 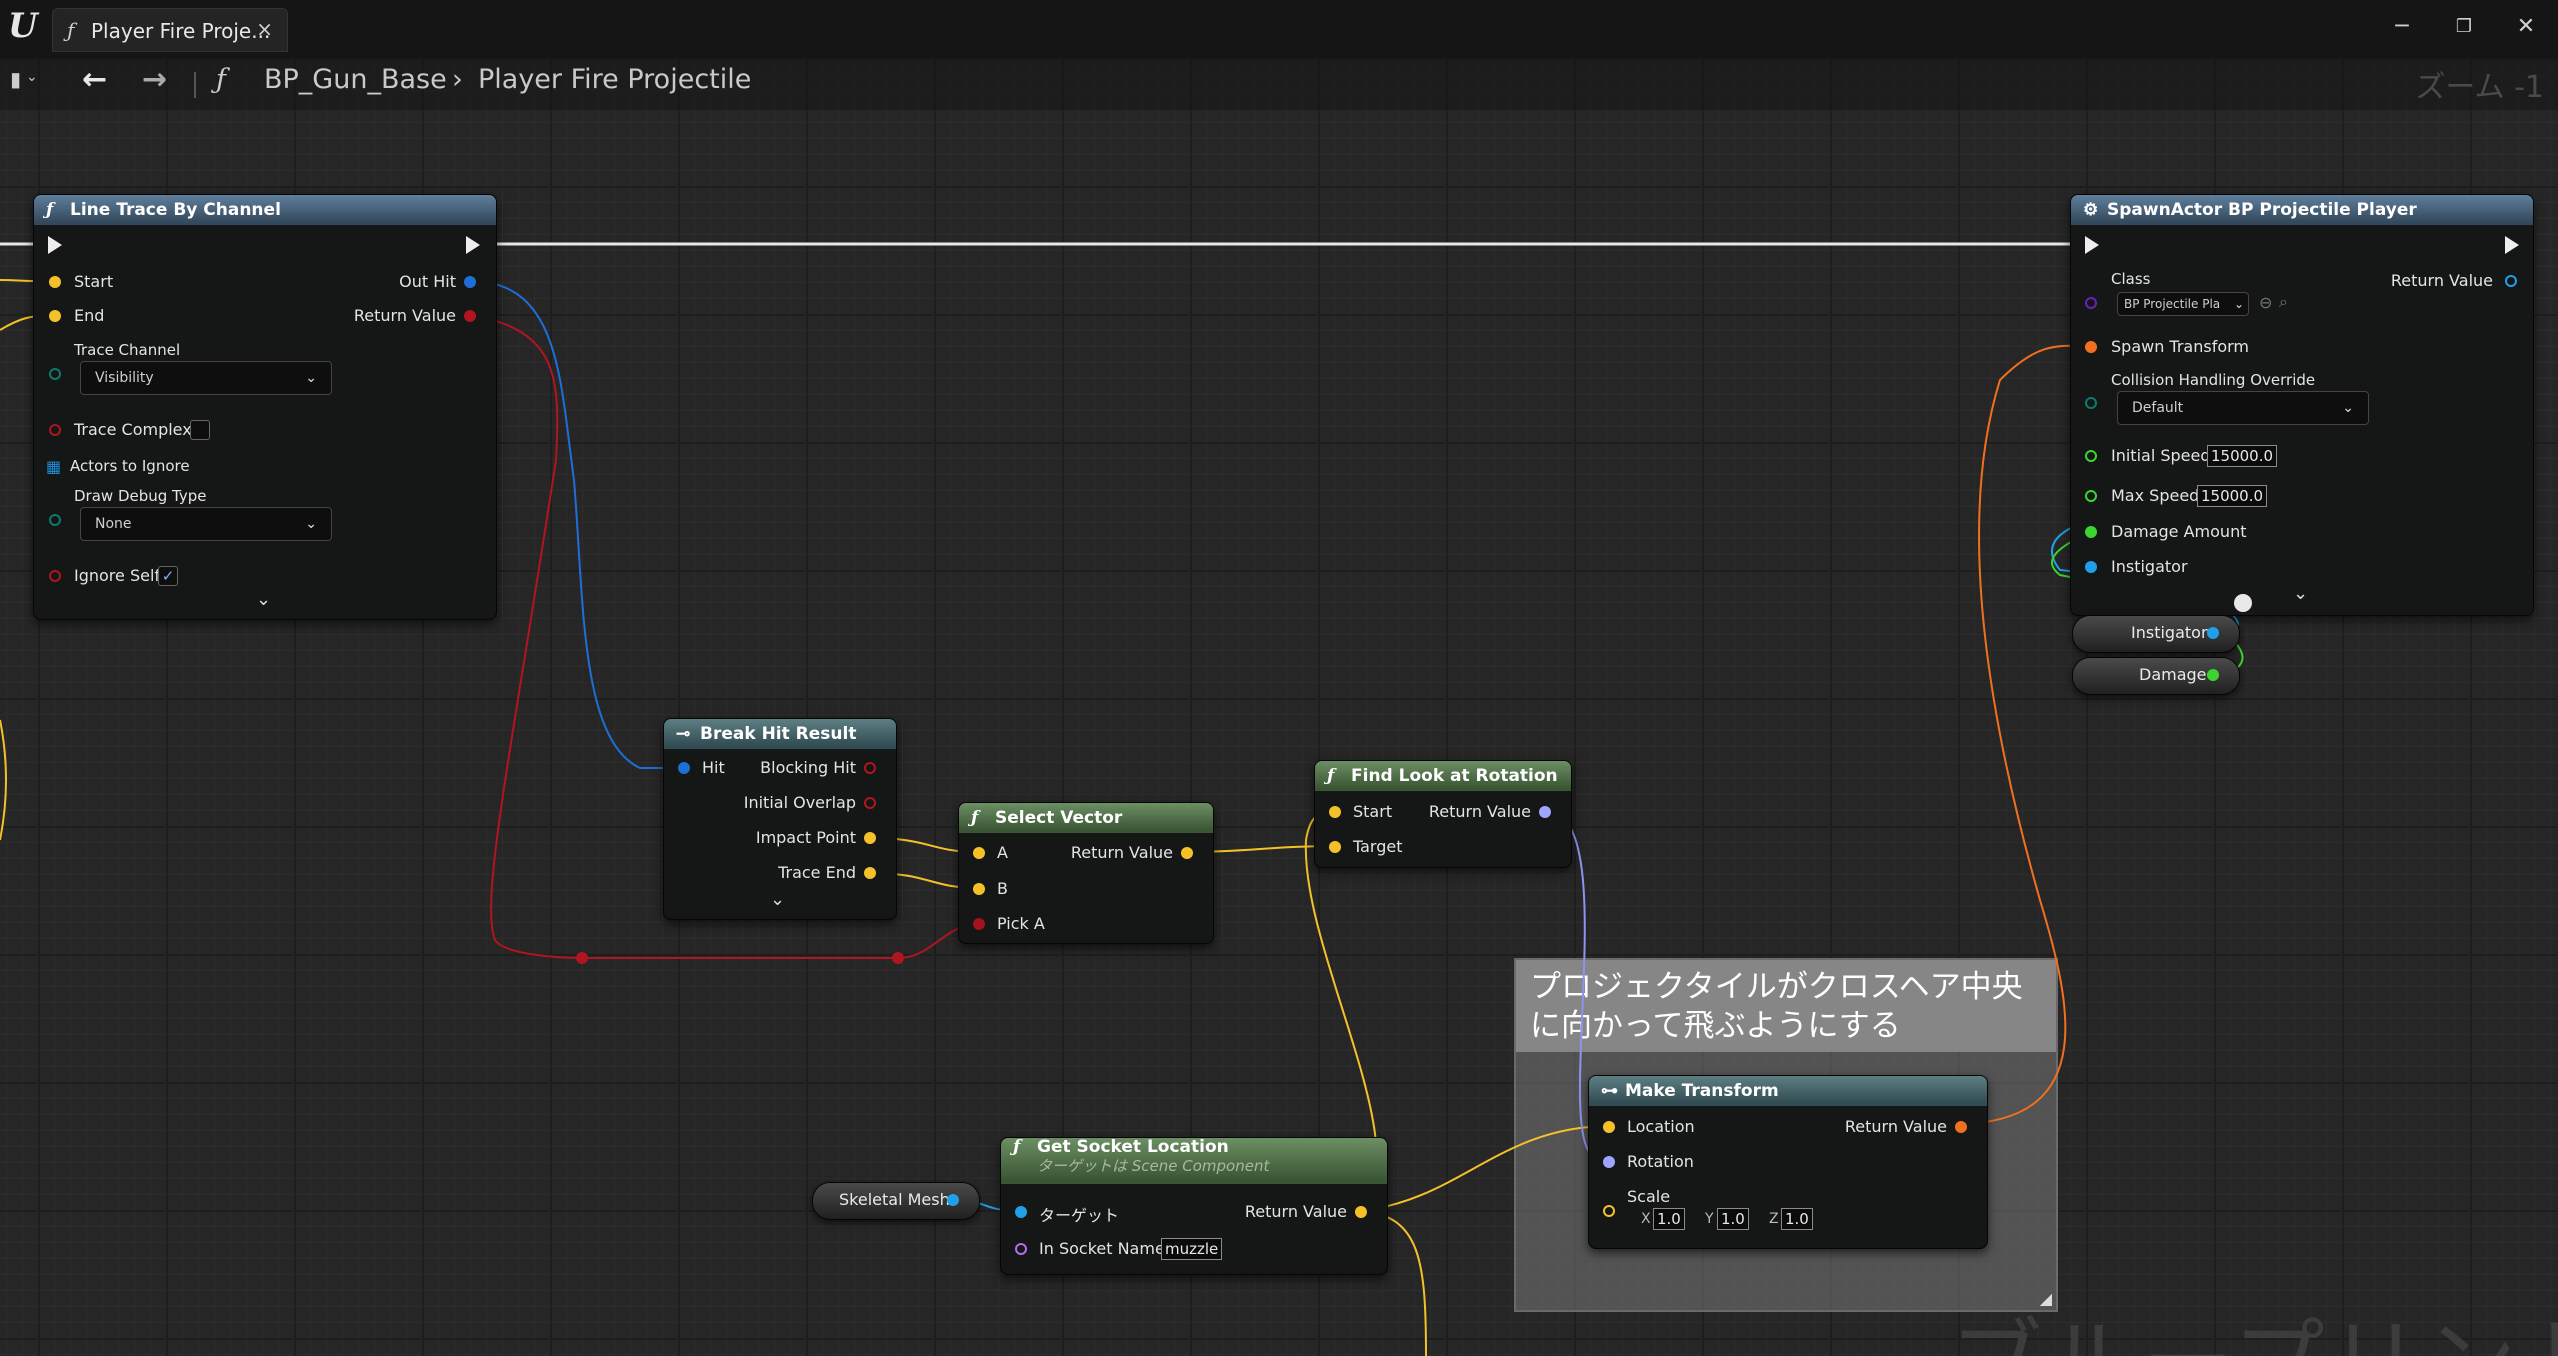 What do you see at coordinates (614, 79) in the screenshot?
I see `breadcrumb-current: Player Fire Projectile` at bounding box center [614, 79].